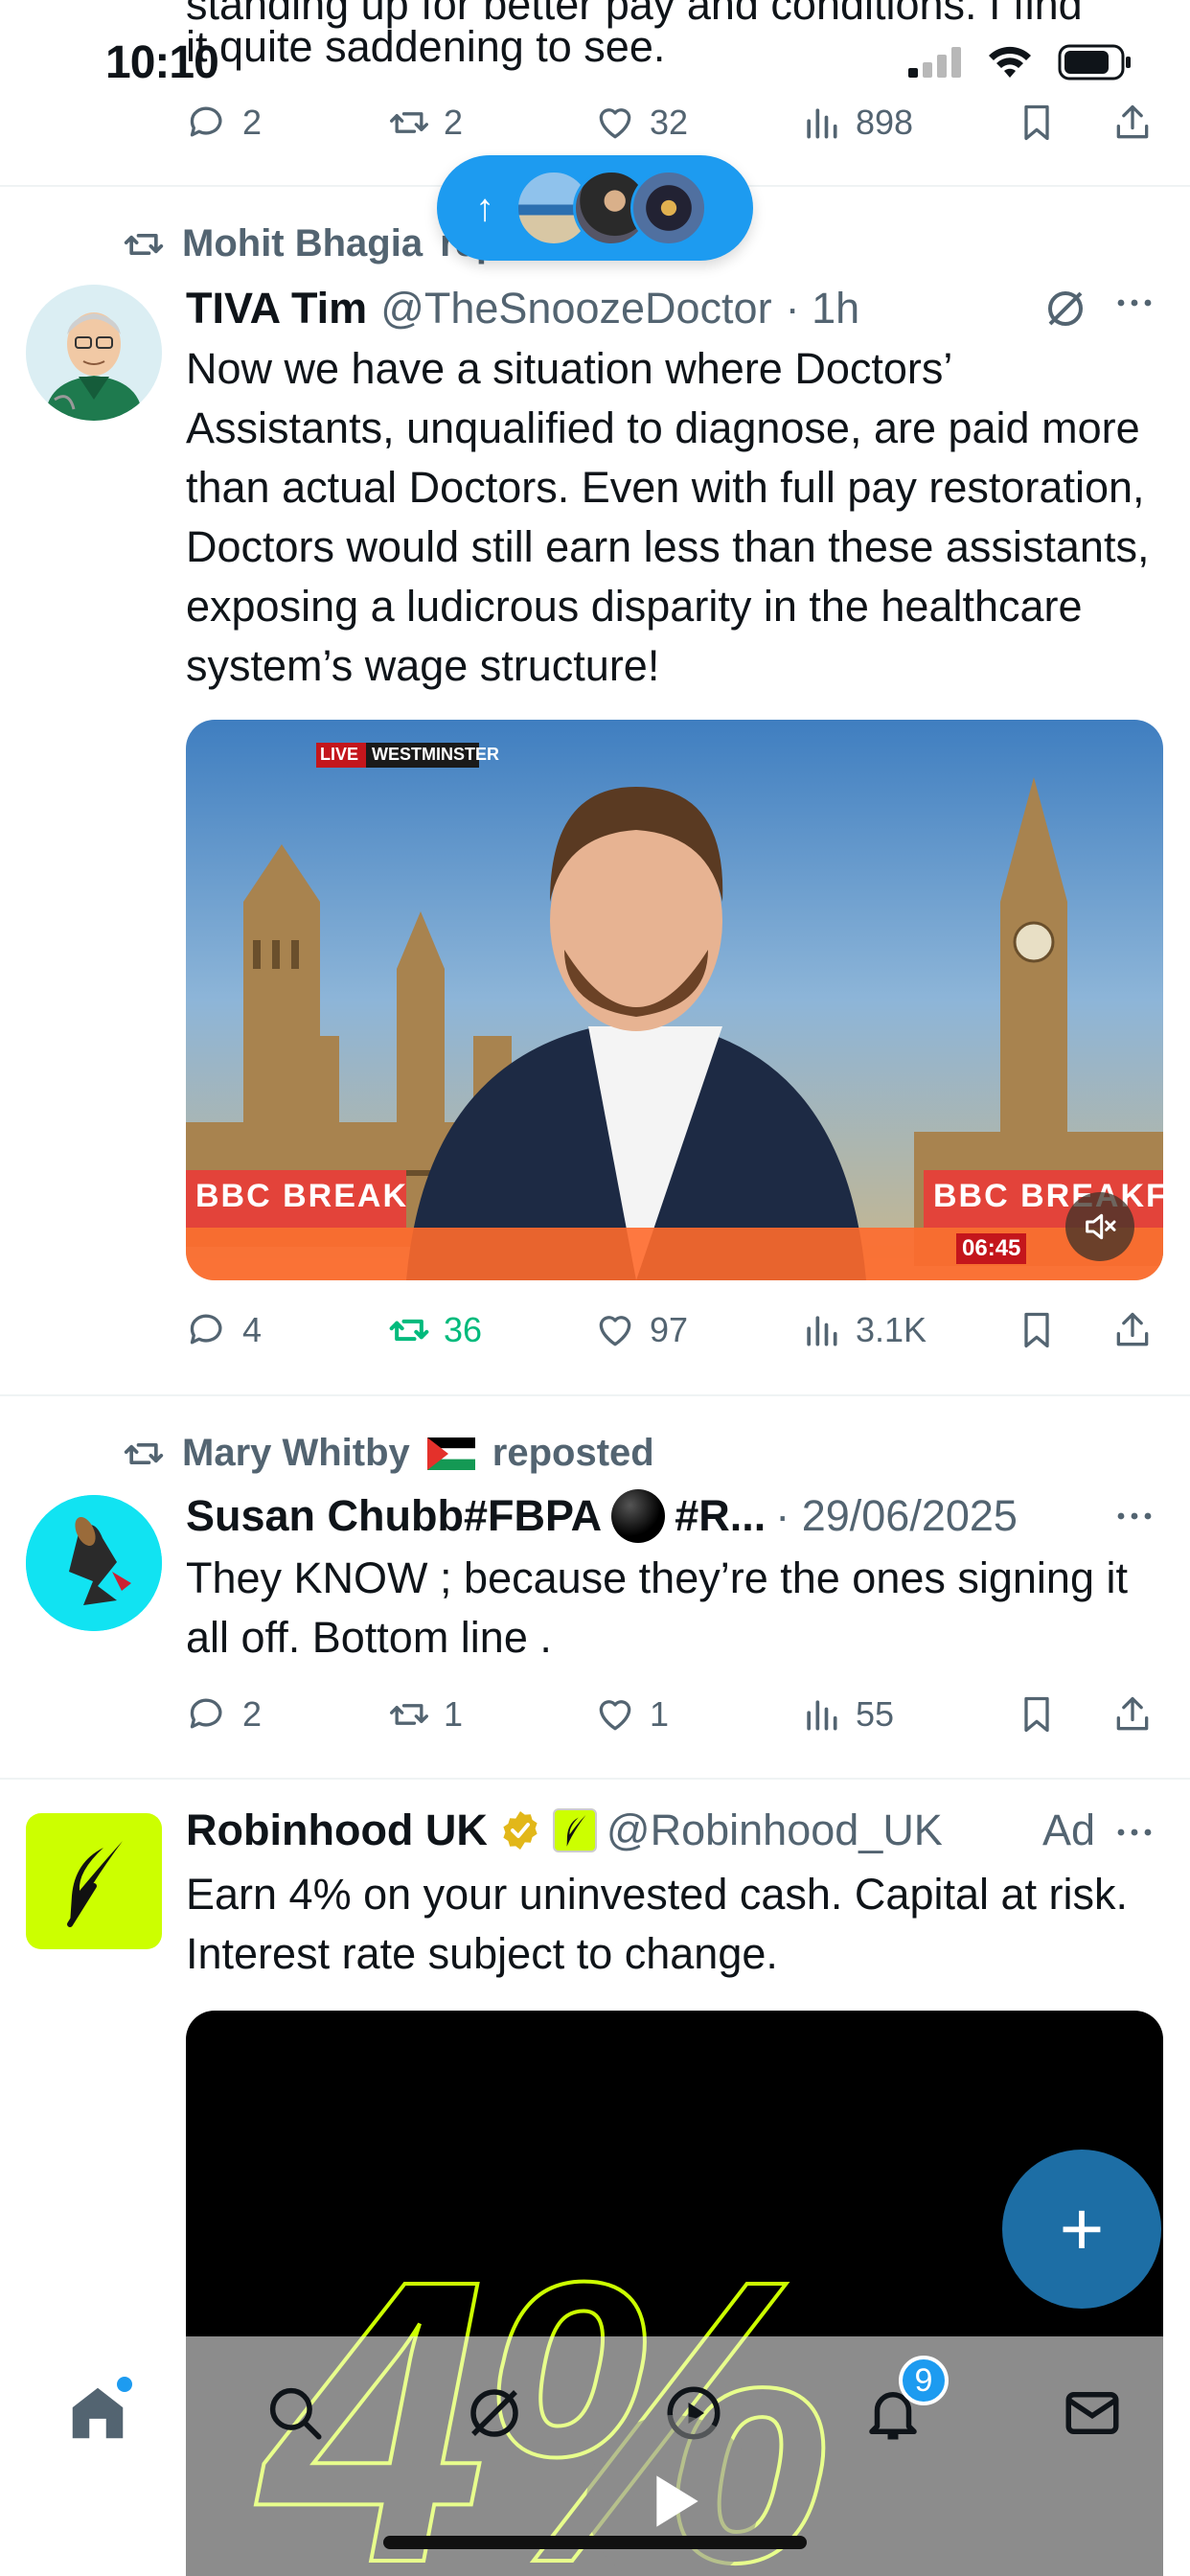  I want to click on nav-messages, so click(1093, 2413).